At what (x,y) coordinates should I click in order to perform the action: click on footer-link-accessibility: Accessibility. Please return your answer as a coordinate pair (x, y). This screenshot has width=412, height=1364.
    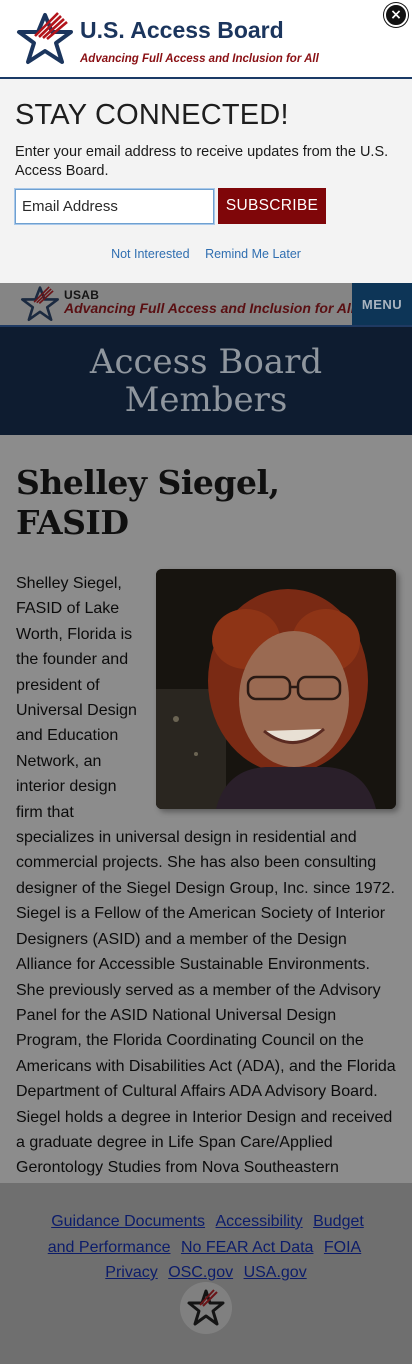
    Looking at the image, I should click on (259, 1221).